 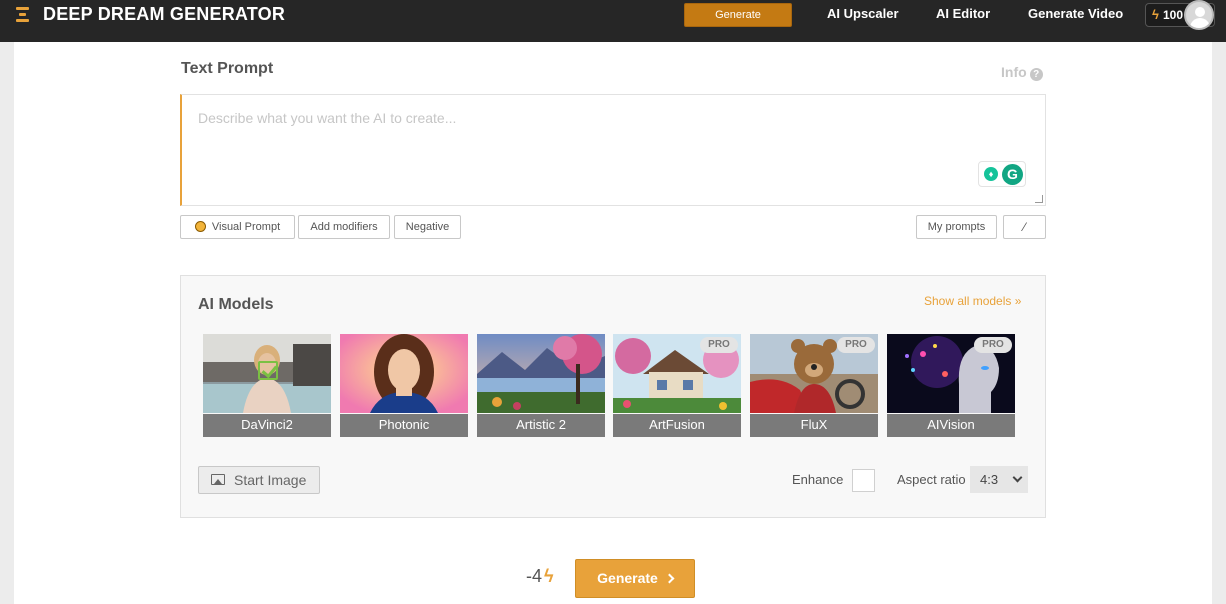 What do you see at coordinates (227, 68) in the screenshot?
I see `text-prompt-title: Text Prompt` at bounding box center [227, 68].